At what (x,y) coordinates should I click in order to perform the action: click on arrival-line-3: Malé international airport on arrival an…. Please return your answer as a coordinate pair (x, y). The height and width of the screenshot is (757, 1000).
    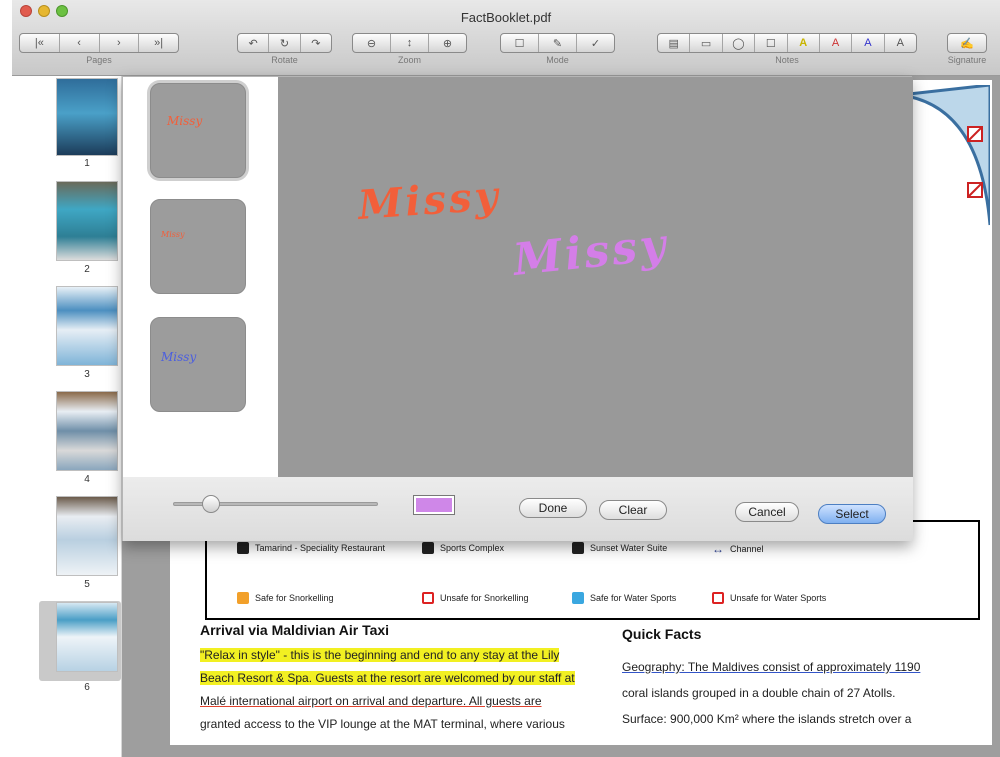
    Looking at the image, I should click on (371, 701).